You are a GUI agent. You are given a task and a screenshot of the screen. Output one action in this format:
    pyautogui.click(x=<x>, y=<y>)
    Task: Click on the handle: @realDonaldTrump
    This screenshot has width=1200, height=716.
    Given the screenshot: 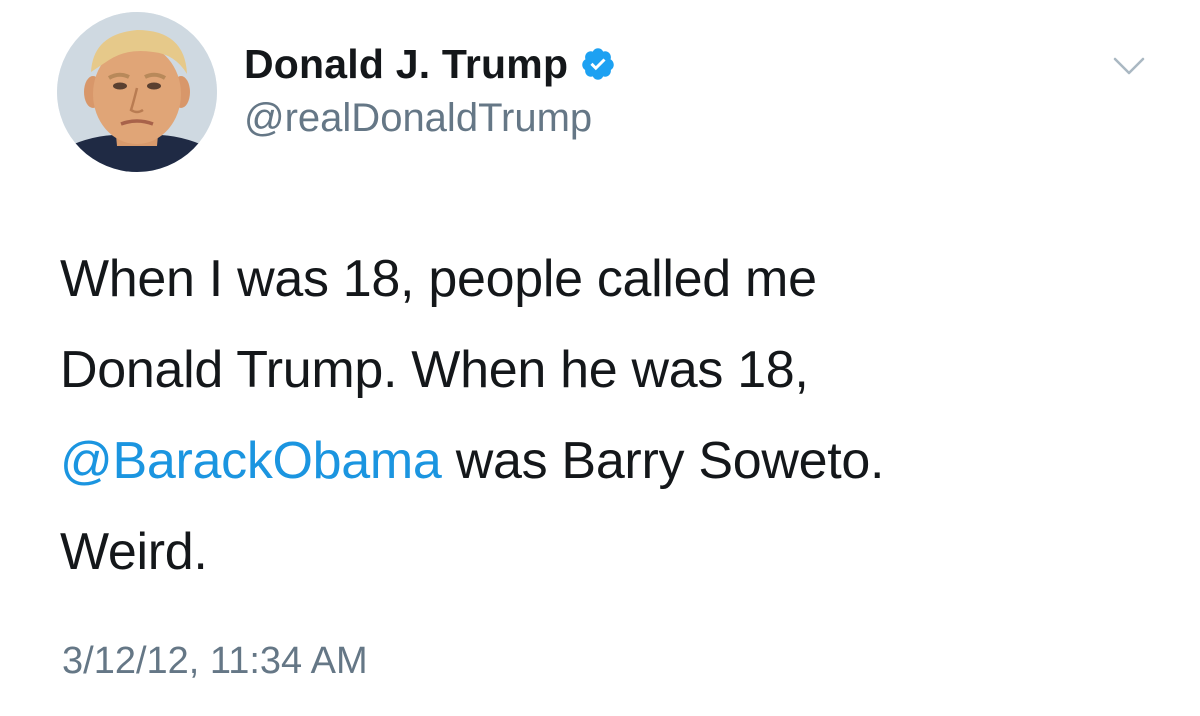 What is the action you would take?
    pyautogui.click(x=430, y=118)
    